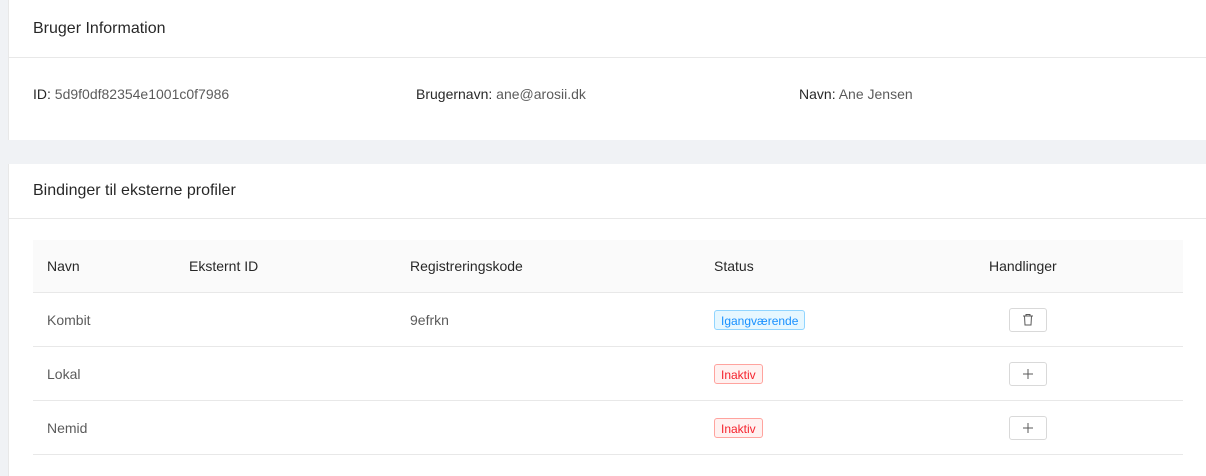  I want to click on user-id-value: 5d9f0df82354e1001c0f7986, so click(142, 94).